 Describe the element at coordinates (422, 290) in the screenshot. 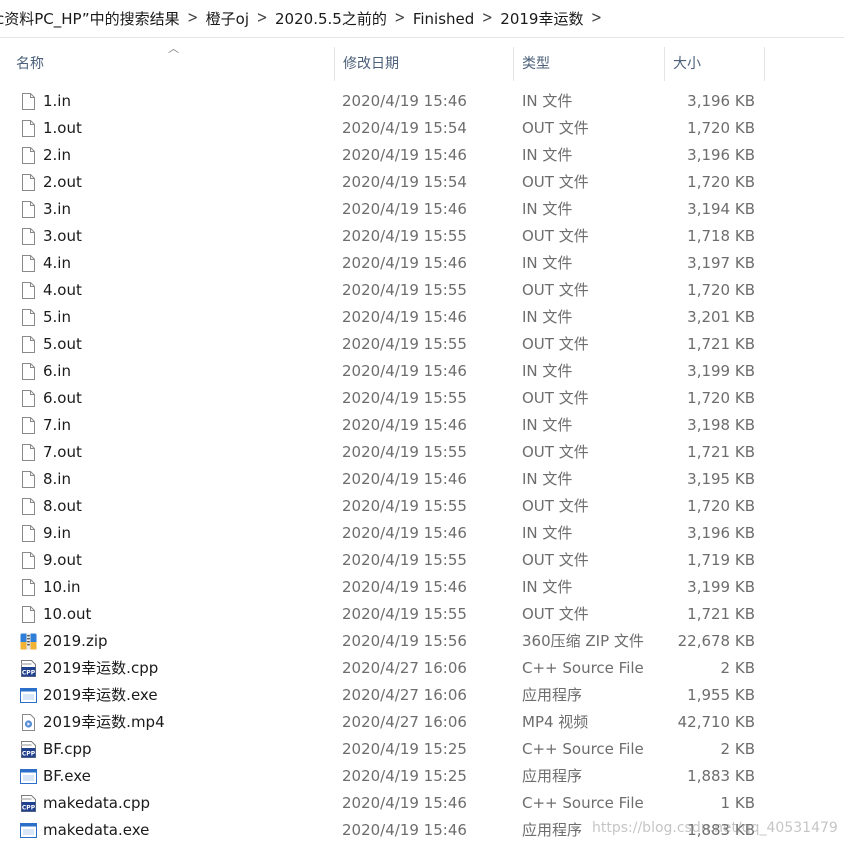

I see `file-row: 4.out 2020/4/19 15:55 OUT 文件 1,720 KB` at that location.